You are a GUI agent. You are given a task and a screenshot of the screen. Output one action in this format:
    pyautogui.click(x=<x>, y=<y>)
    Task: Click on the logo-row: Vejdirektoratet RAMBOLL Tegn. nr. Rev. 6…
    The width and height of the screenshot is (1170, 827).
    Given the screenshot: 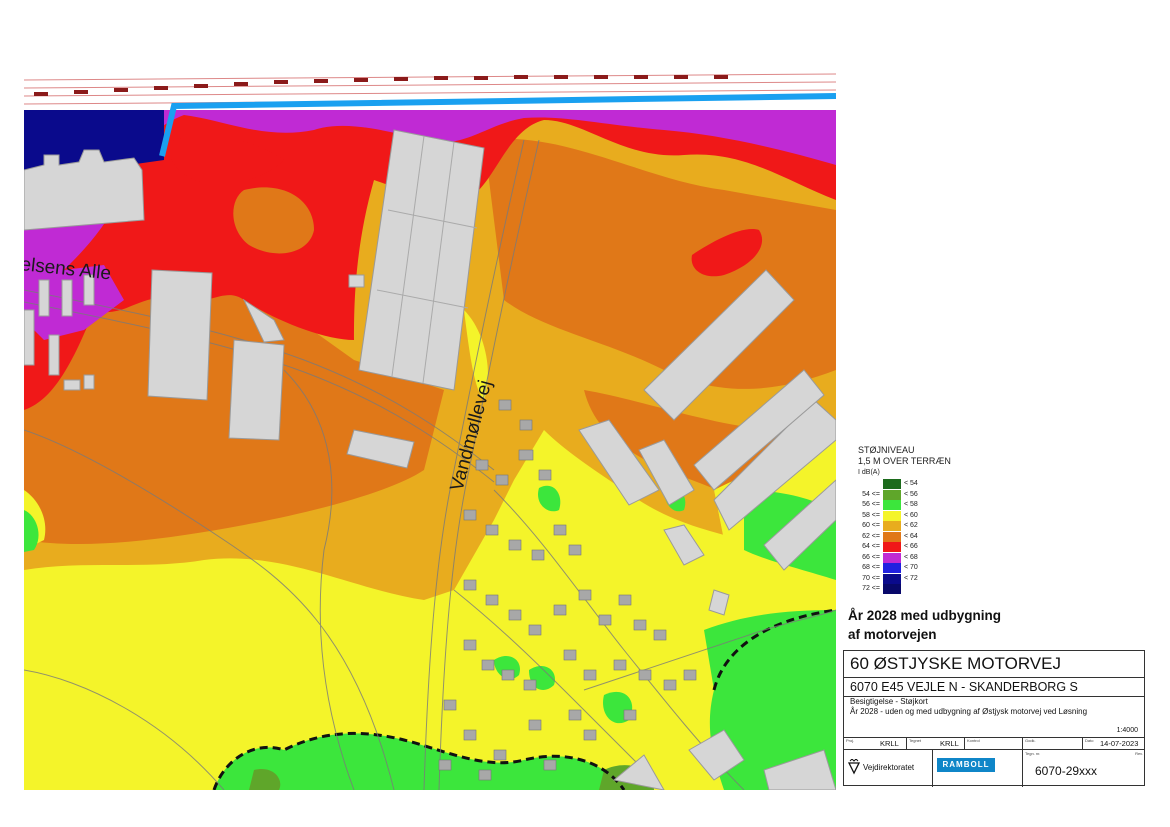 What is the action you would take?
    pyautogui.click(x=994, y=768)
    